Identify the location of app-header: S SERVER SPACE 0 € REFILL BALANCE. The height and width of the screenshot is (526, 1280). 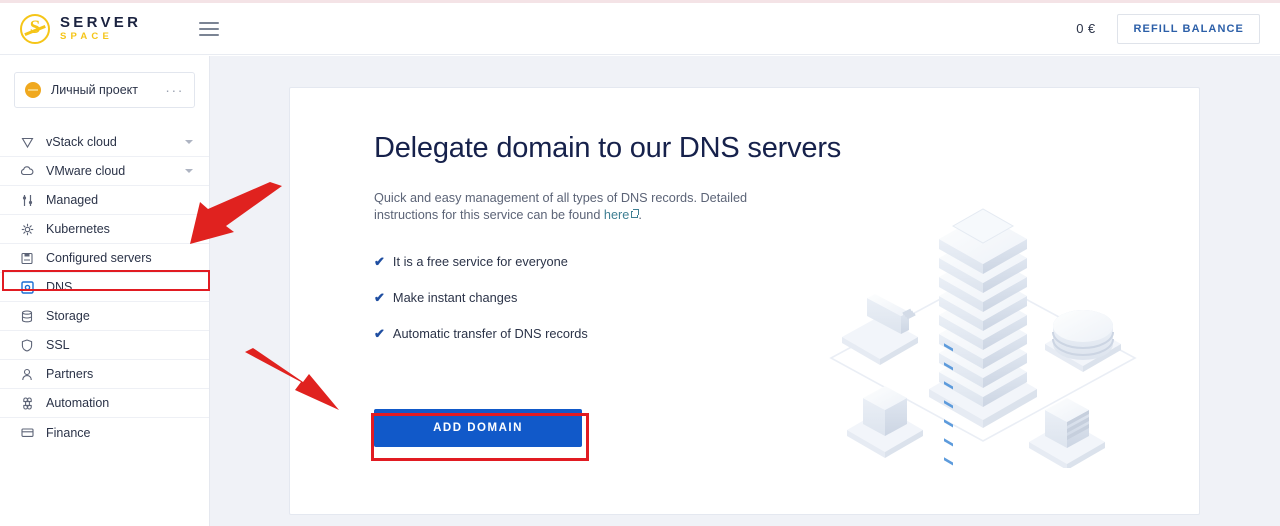
(640, 29).